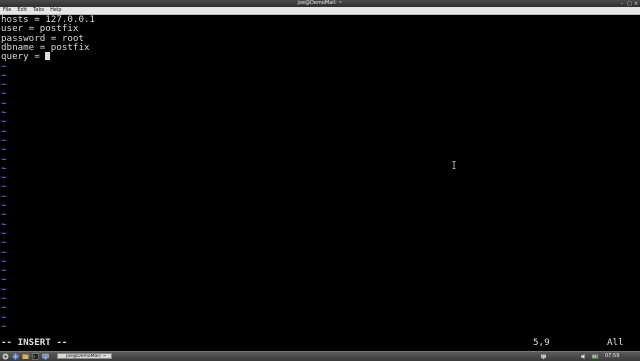 This screenshot has height=361, width=640. I want to click on text-line-5: query =, so click(26, 57).